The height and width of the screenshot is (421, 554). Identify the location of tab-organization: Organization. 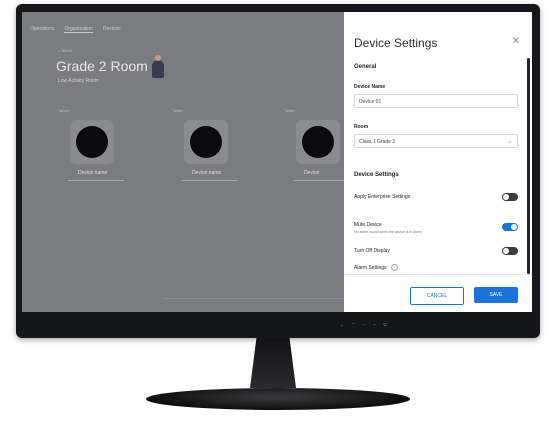
(78, 29).